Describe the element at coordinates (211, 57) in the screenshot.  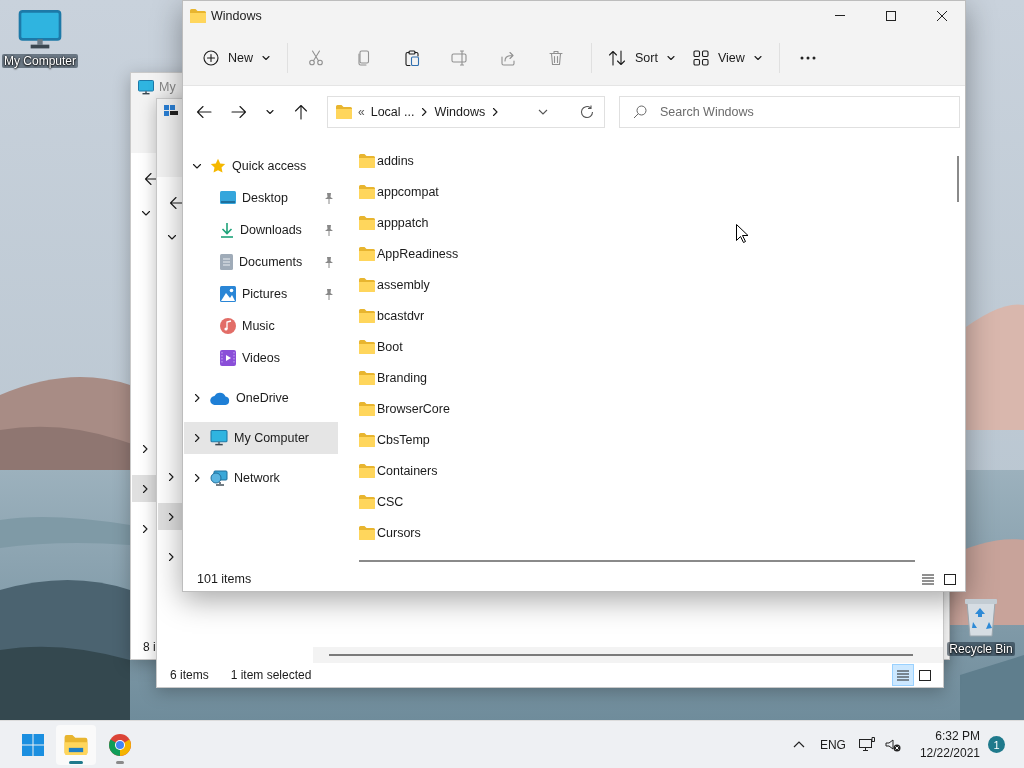
I see `plus-circle-icon` at that location.